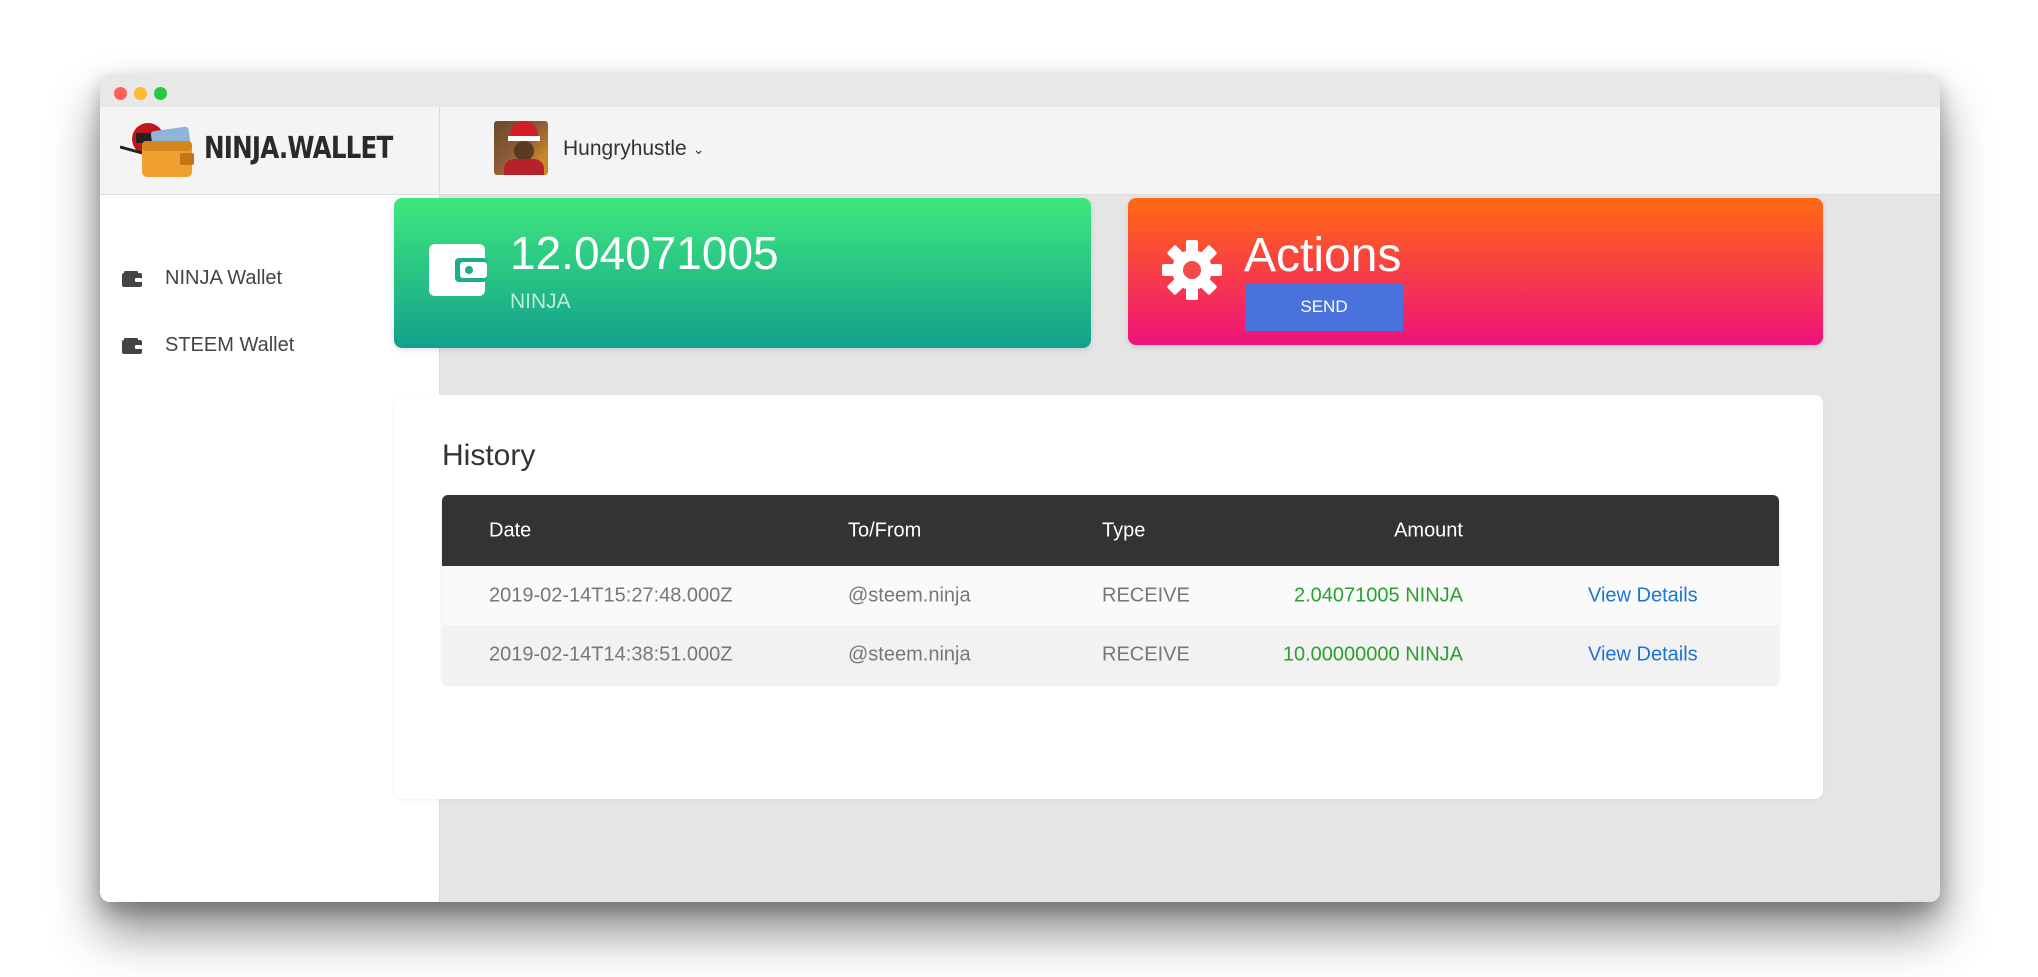  Describe the element at coordinates (230, 345) in the screenshot. I see `sidebar-item-label: STEEM Wallet` at that location.